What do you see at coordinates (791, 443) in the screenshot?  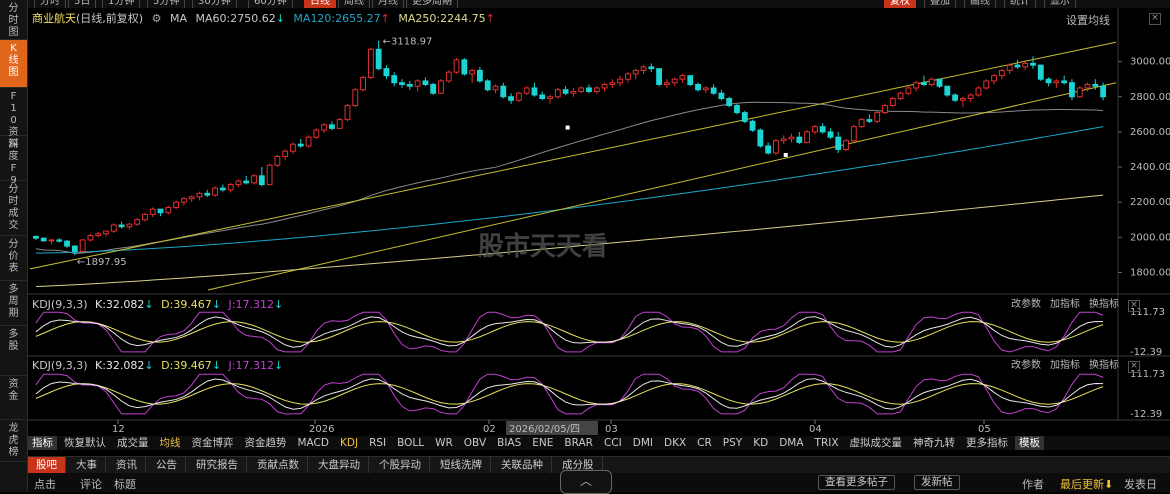 I see `indicator-tab-21: DMA` at bounding box center [791, 443].